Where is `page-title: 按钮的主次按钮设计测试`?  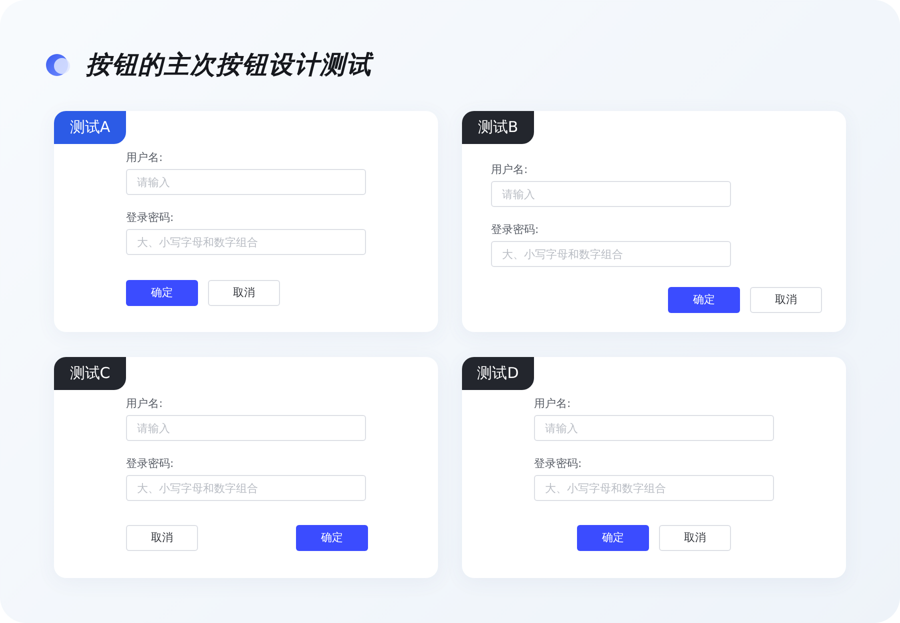 page-title: 按钮的主次按钮设计测试 is located at coordinates (229, 65).